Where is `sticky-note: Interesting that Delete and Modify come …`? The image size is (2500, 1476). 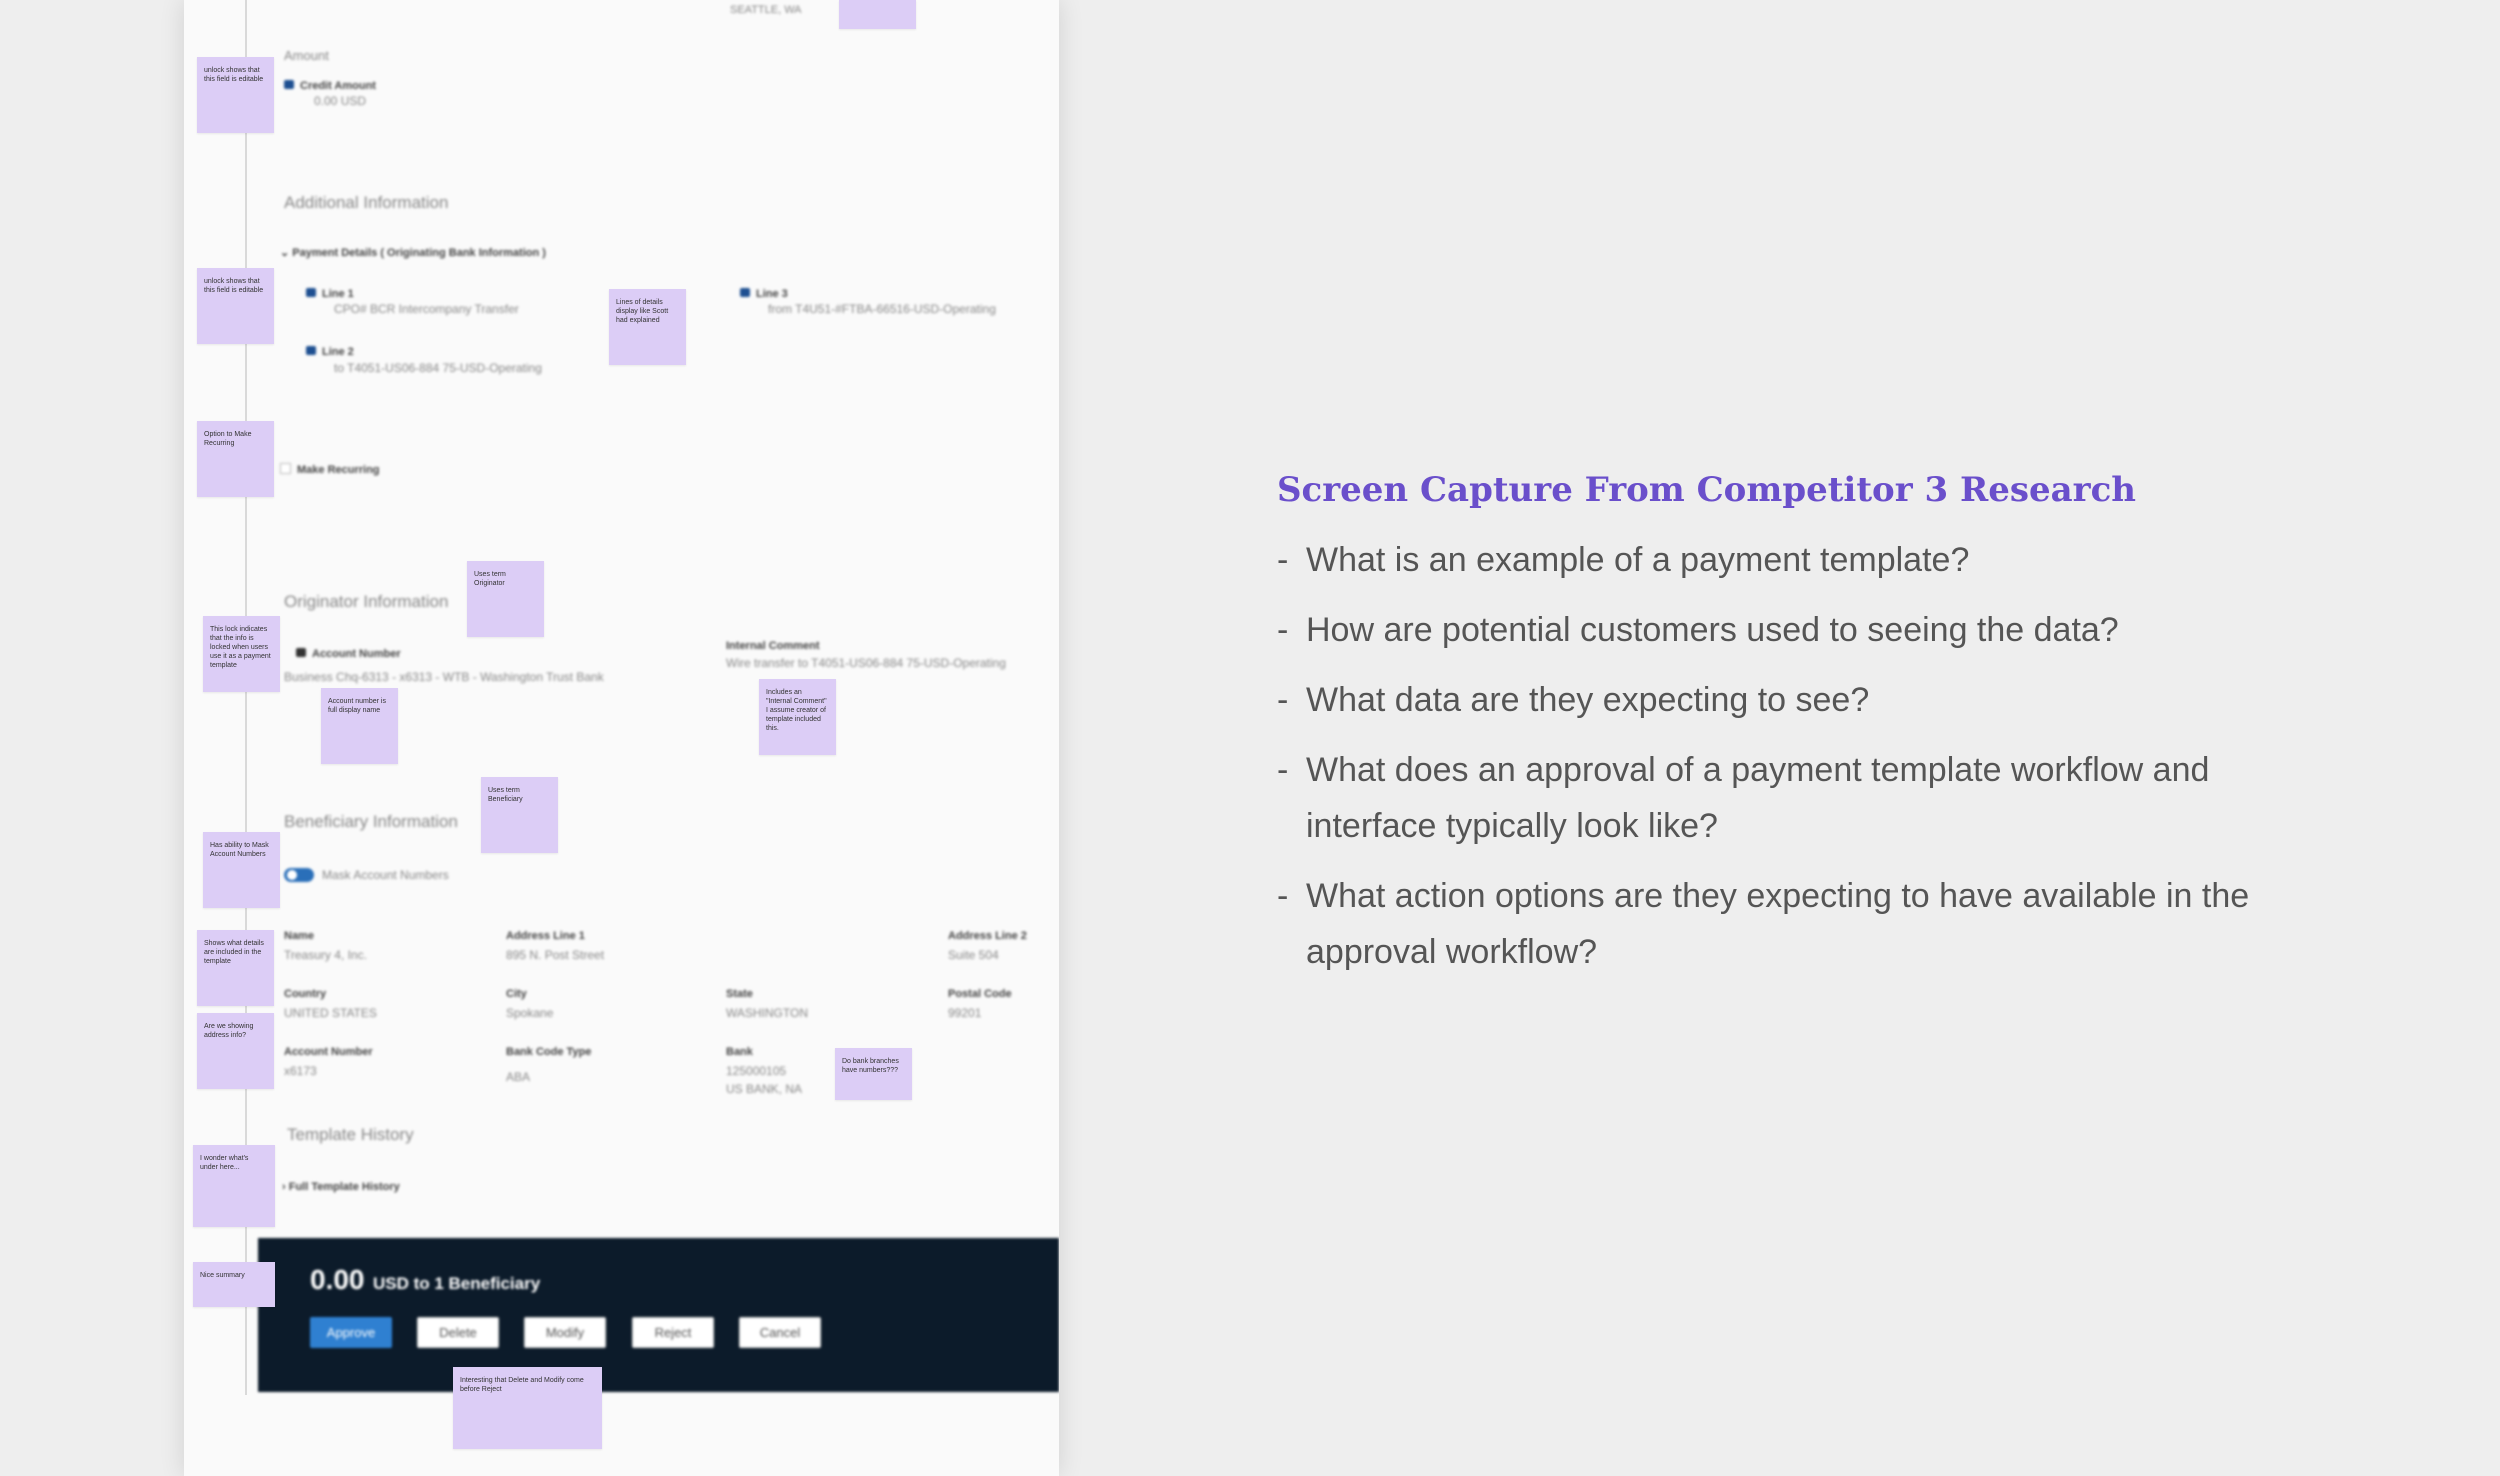
sticky-note: Interesting that Delete and Modify come … is located at coordinates (527, 1408).